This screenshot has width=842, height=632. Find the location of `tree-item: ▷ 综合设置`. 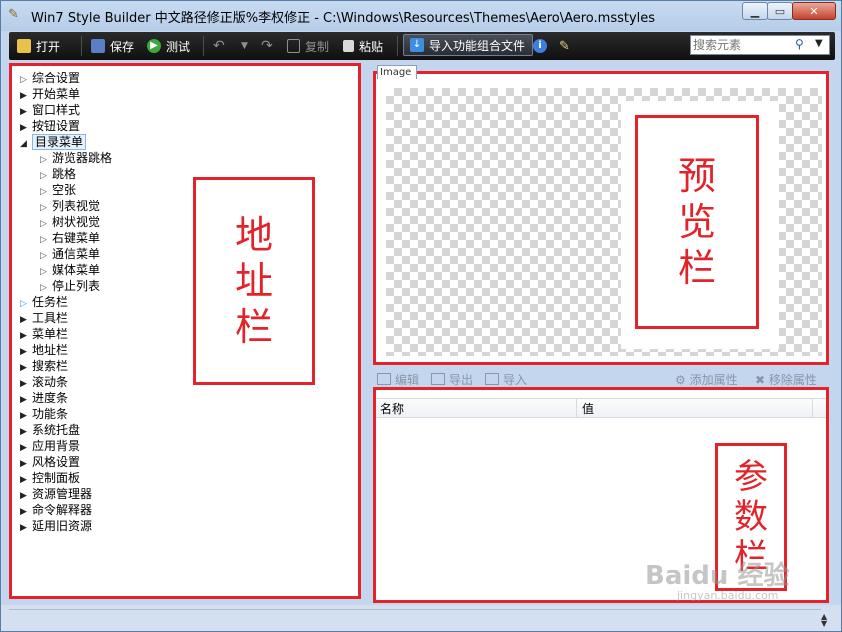

tree-item: ▷ 综合设置 is located at coordinates (50, 78).